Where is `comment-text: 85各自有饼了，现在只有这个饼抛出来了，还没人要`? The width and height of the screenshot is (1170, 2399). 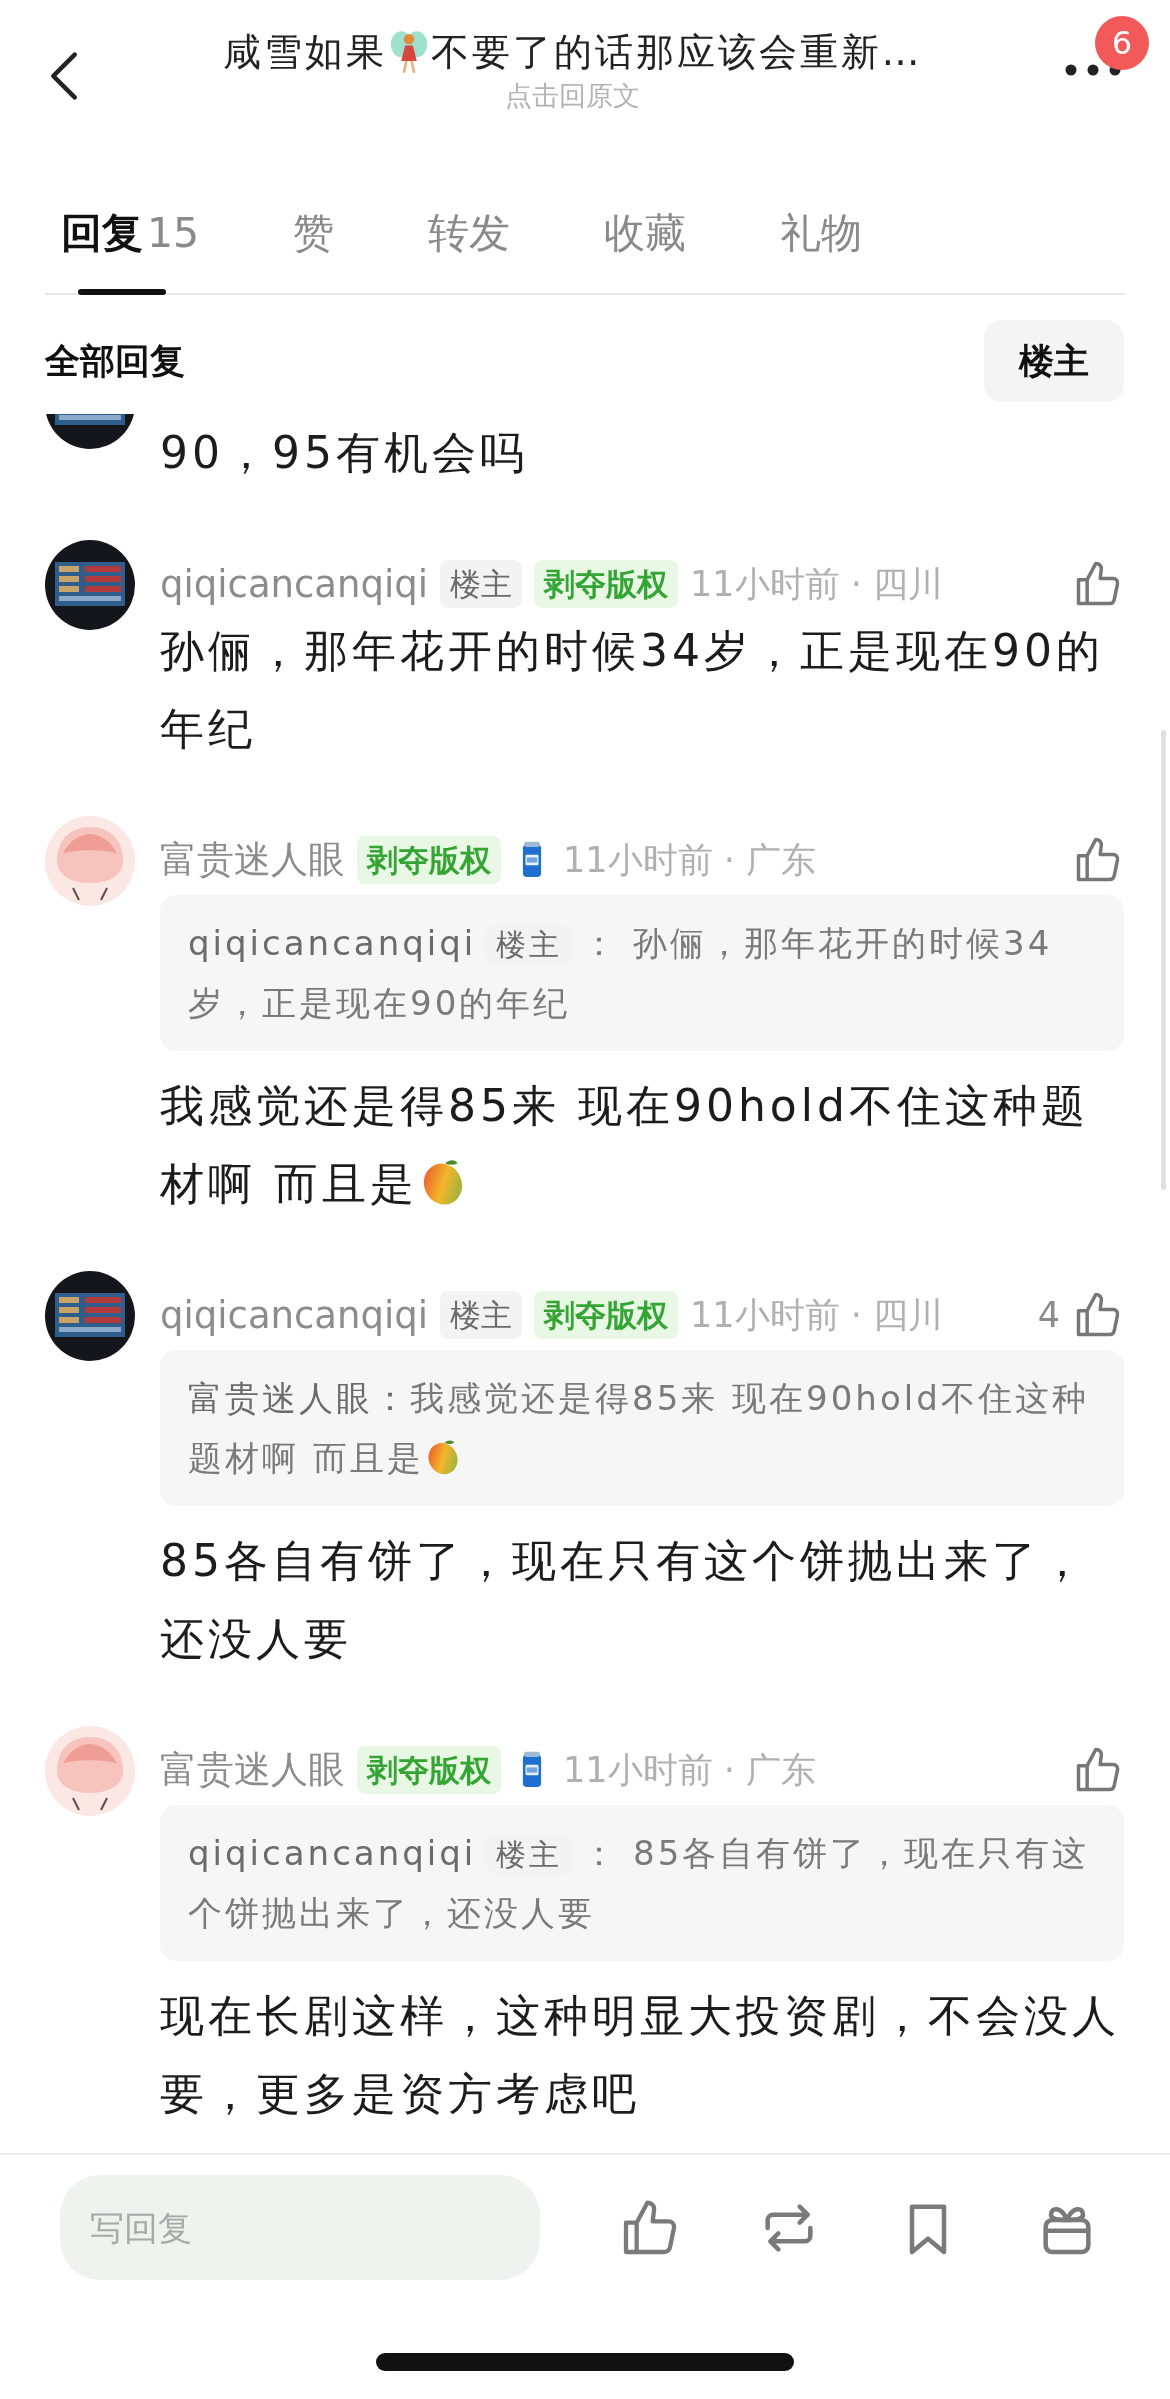 comment-text: 85各自有饼了，现在只有这个饼抛出来了，还没人要 is located at coordinates (624, 1600).